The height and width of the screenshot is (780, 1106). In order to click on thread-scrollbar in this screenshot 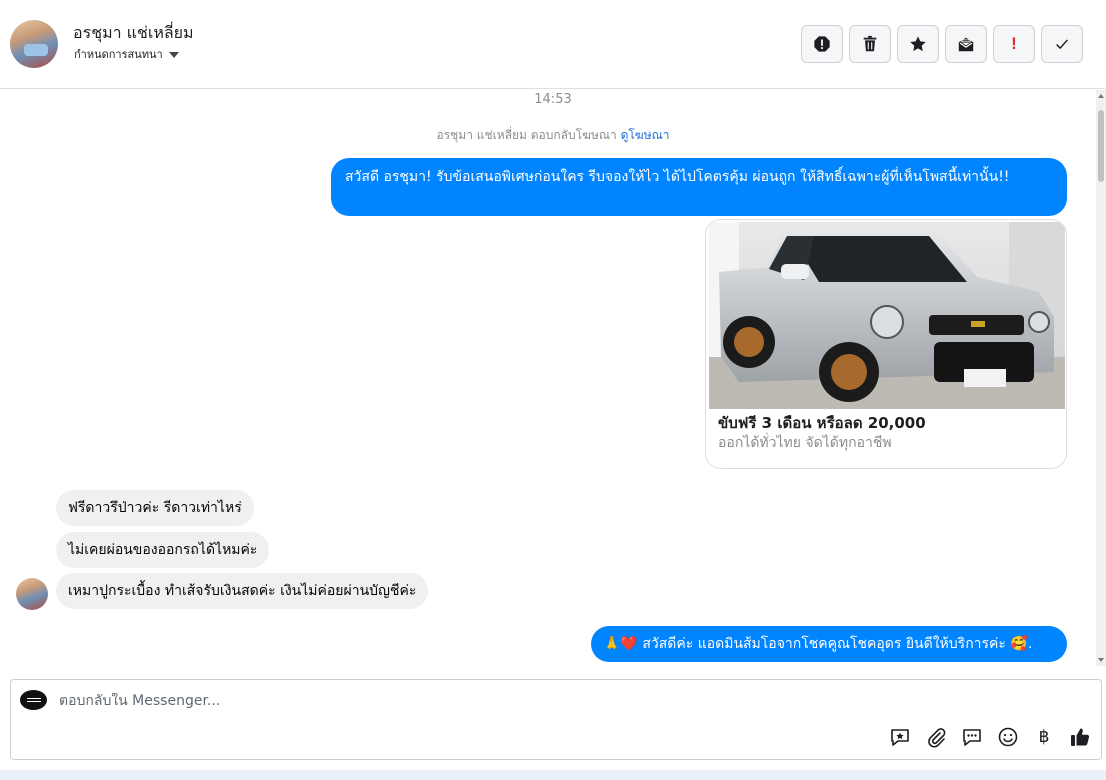, I will do `click(1101, 378)`.